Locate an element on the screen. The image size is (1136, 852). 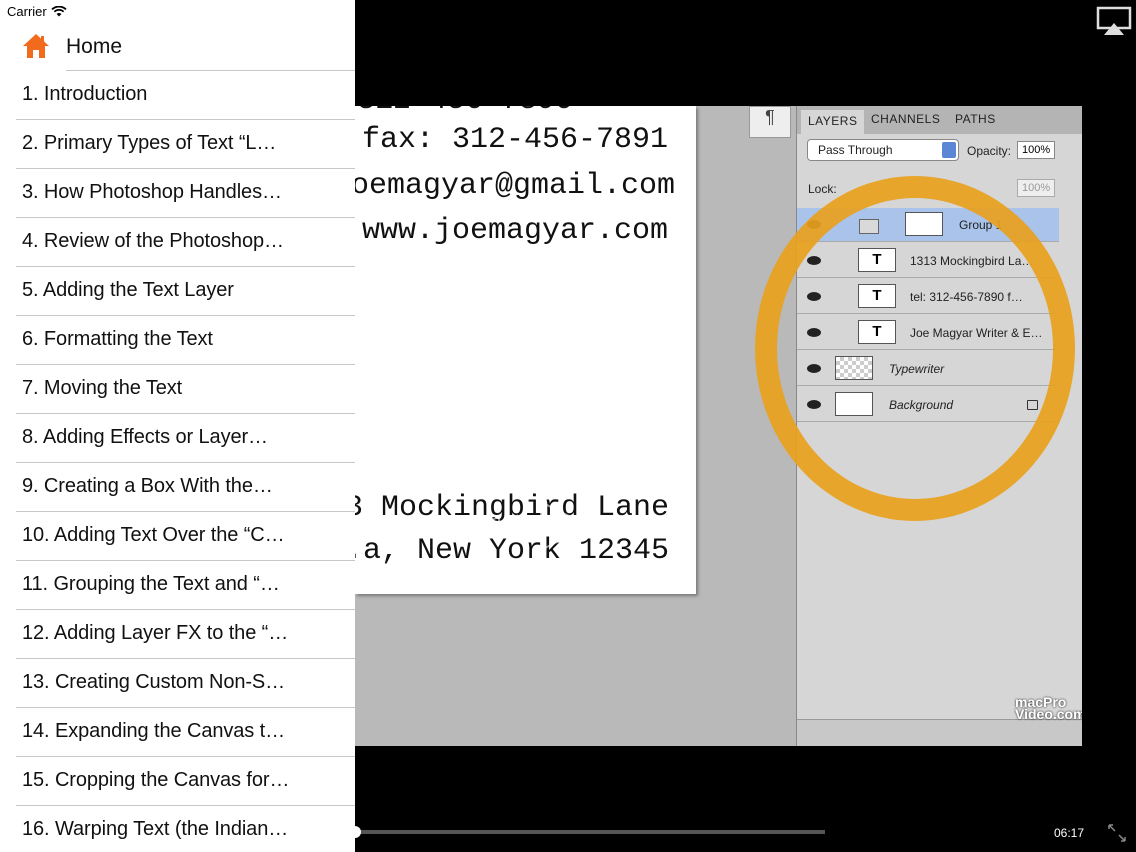
chapter-item: 1. Introduction is located at coordinates (177, 95).